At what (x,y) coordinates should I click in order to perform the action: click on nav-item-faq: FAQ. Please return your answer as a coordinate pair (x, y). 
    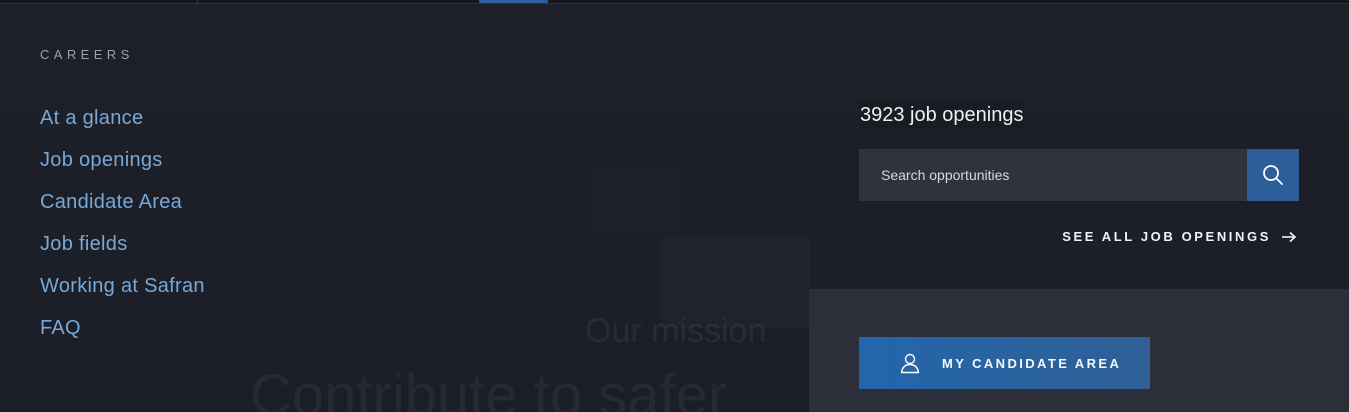
    Looking at the image, I should click on (122, 335).